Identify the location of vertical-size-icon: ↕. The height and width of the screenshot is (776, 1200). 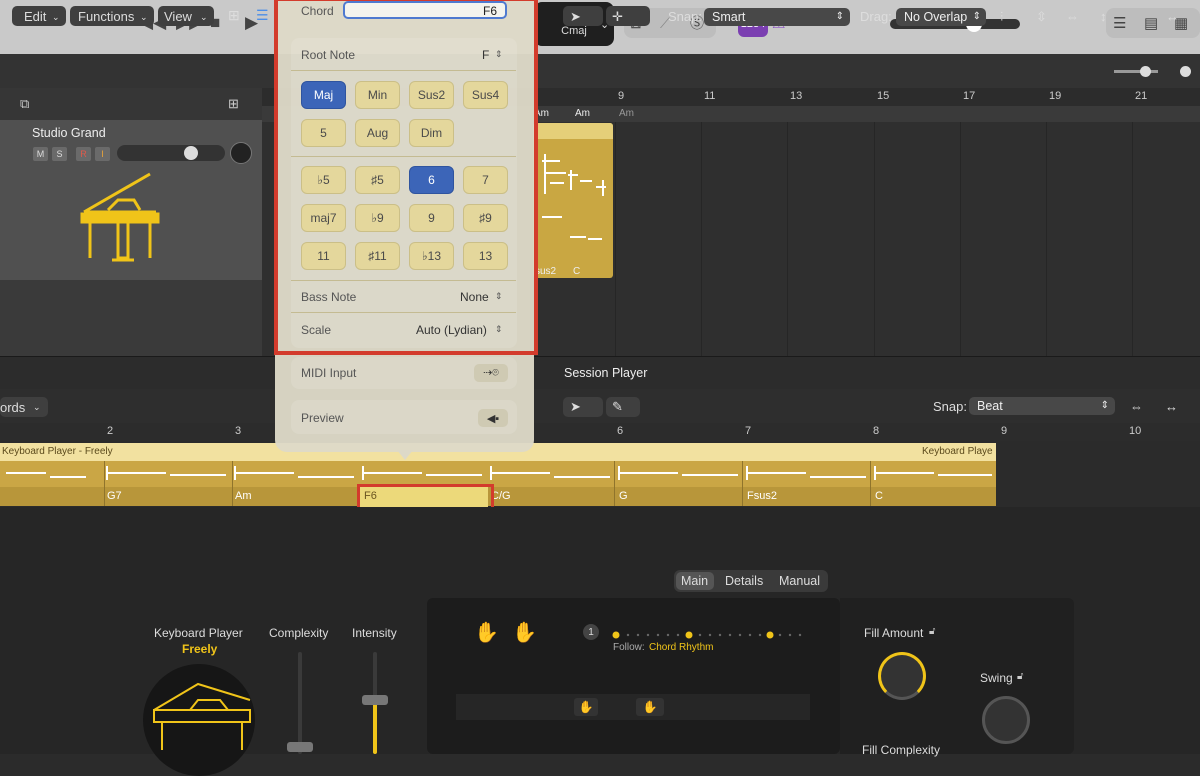
(1103, 16).